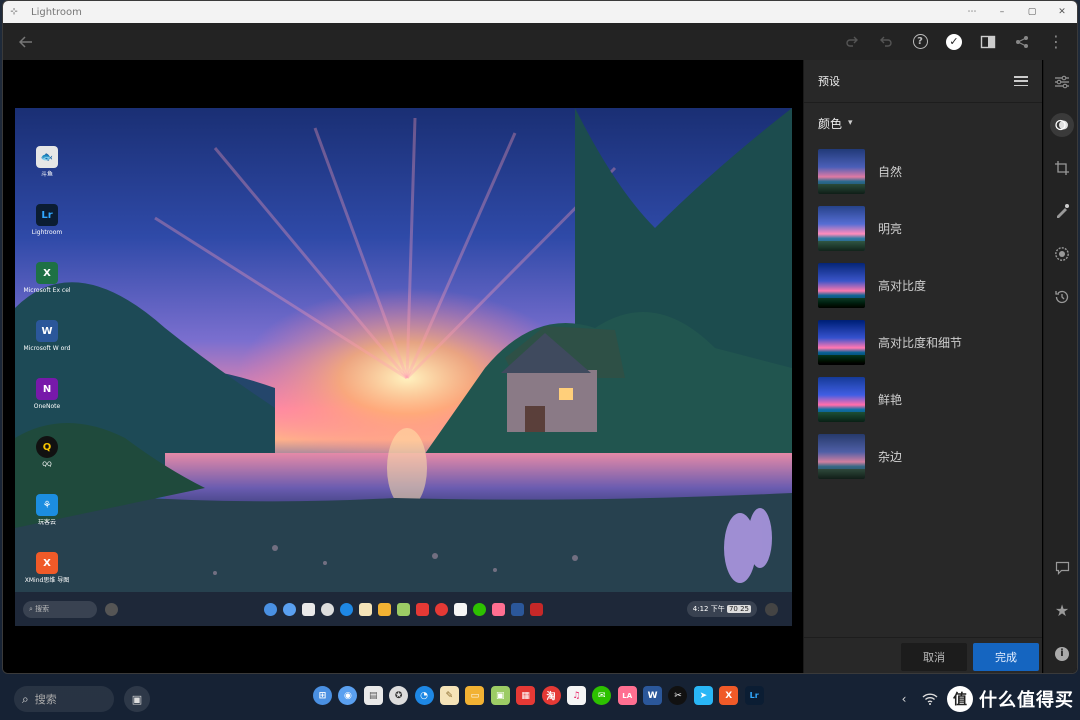 Image resolution: width=1080 pixels, height=720 pixels. Describe the element at coordinates (1060, 567) in the screenshot. I see `comment-icon` at that location.